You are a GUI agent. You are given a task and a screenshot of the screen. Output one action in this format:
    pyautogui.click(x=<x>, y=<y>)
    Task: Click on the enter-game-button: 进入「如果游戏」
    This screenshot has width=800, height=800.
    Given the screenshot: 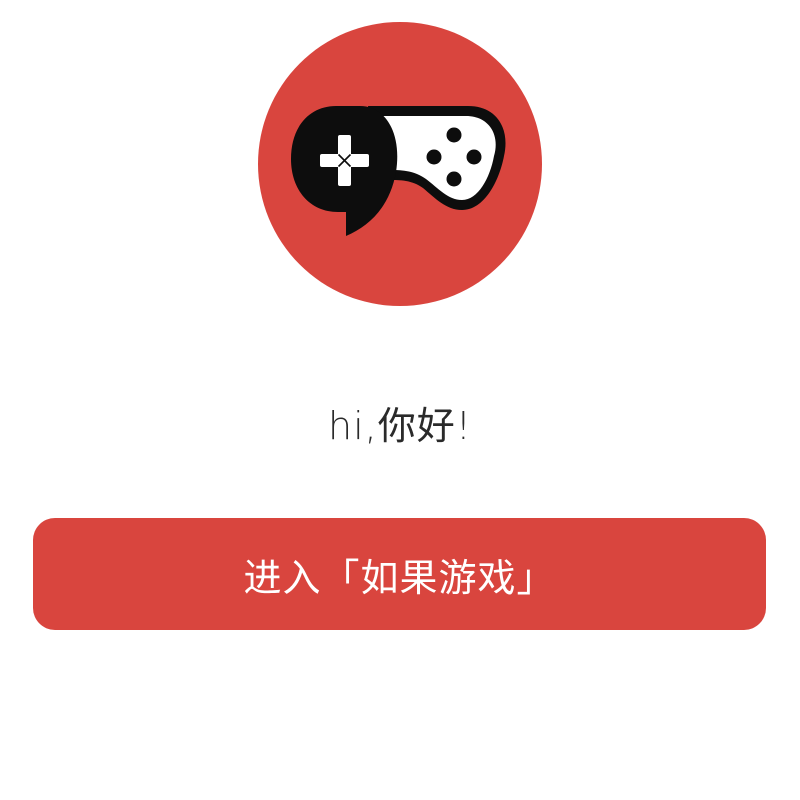 What is the action you would take?
    pyautogui.click(x=399, y=574)
    